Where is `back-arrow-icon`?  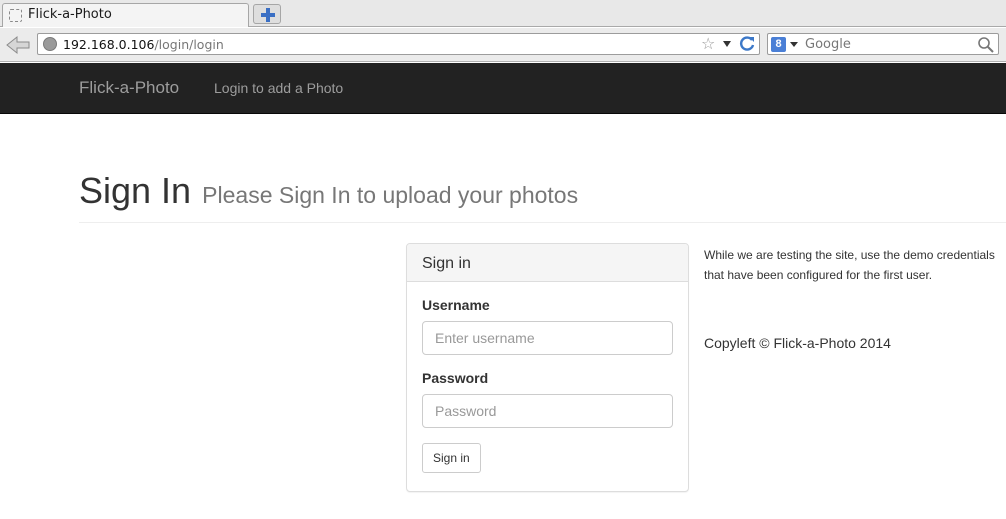
back-arrow-icon is located at coordinates (18, 45).